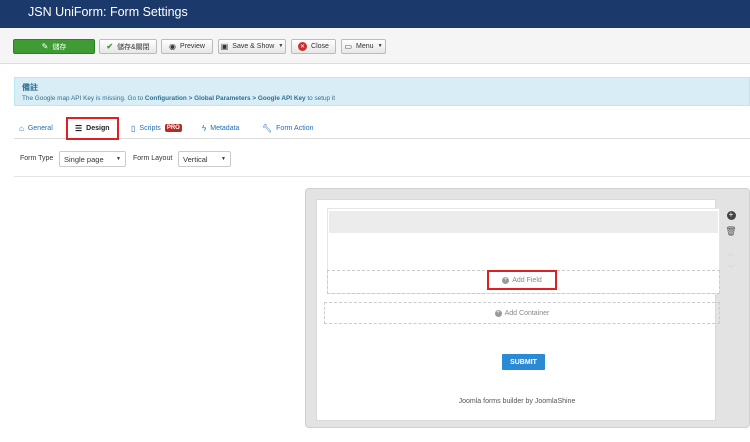  Describe the element at coordinates (98, 128) in the screenshot. I see `tab-label: Design` at that location.